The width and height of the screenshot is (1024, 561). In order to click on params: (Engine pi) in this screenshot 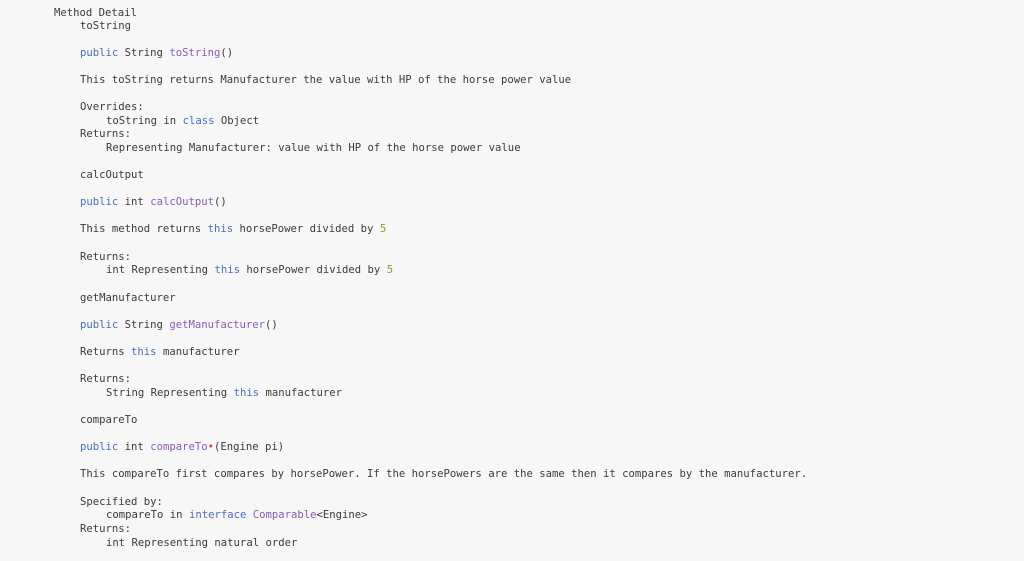, I will do `click(249, 447)`.